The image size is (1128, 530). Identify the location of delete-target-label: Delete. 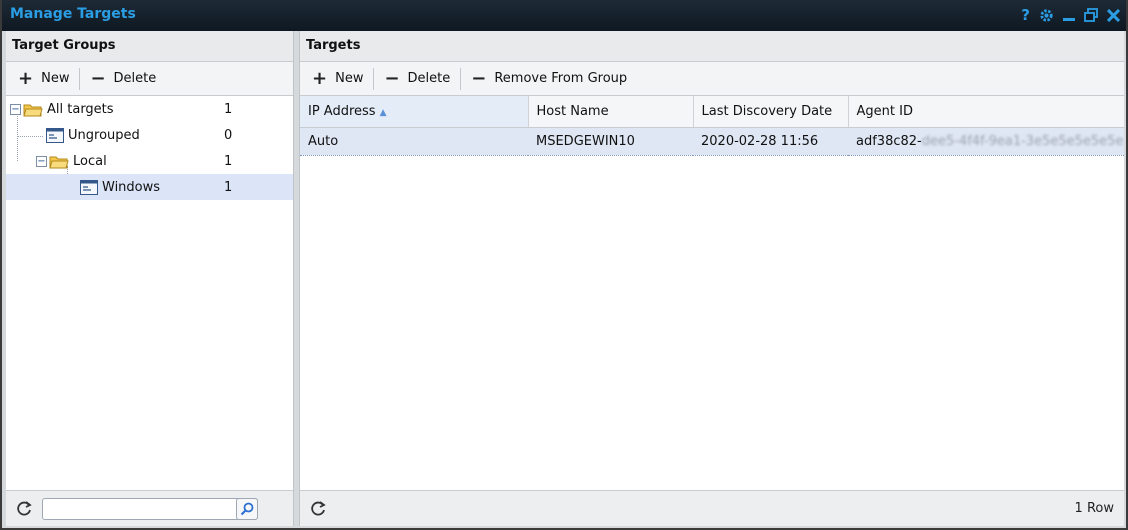
(429, 78).